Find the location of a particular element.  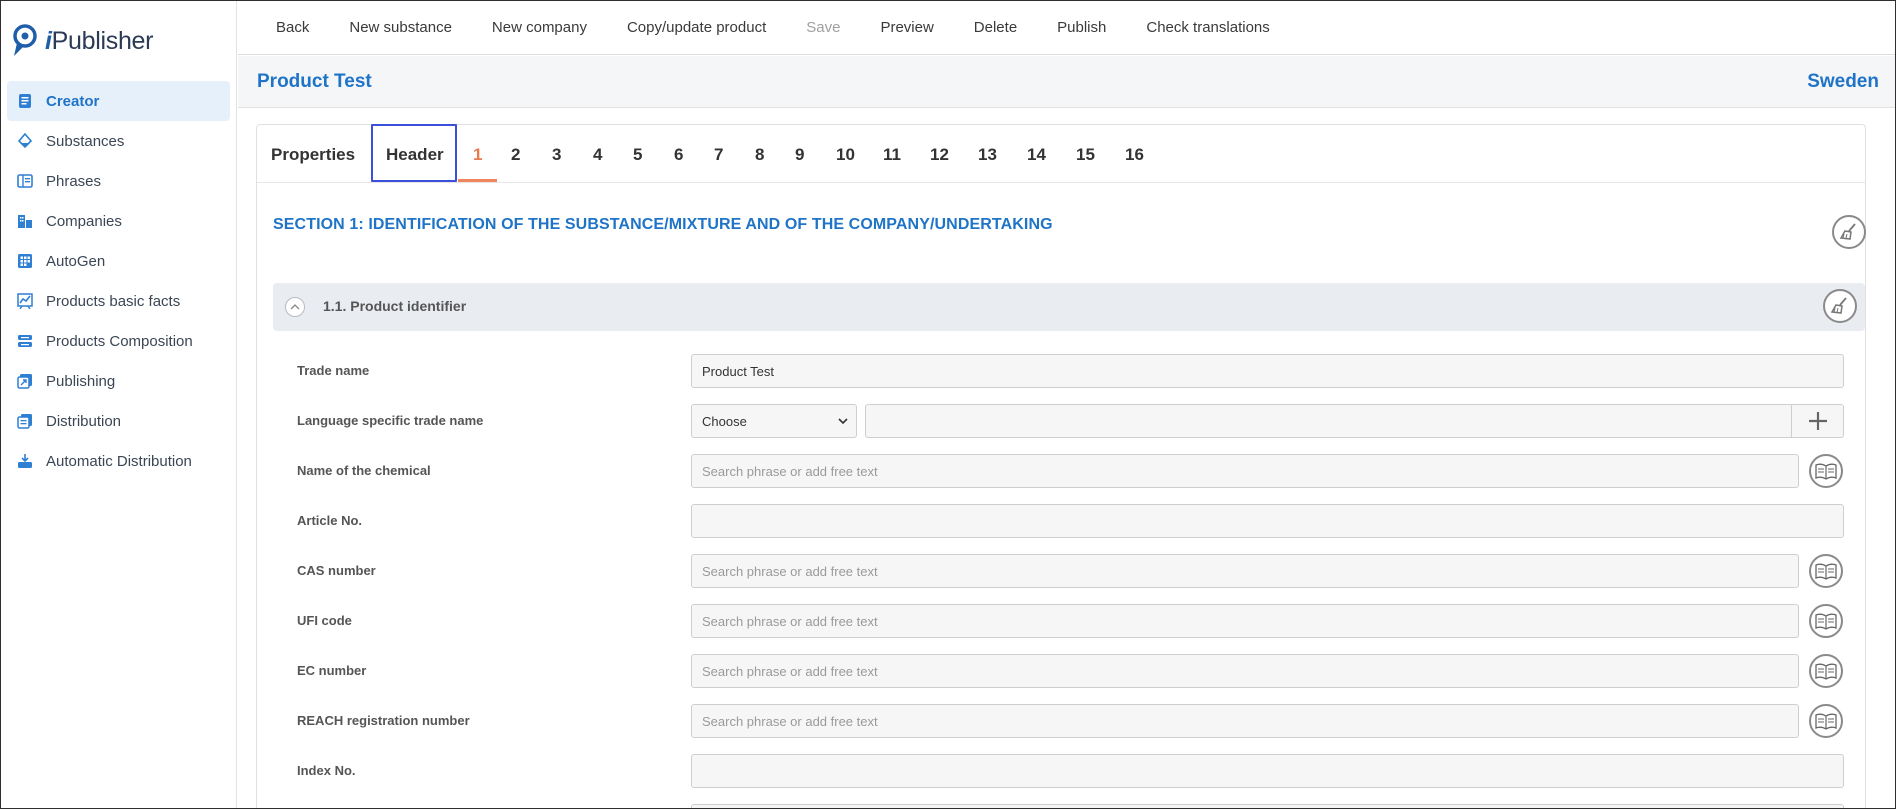

cas-number-input is located at coordinates (1245, 571).